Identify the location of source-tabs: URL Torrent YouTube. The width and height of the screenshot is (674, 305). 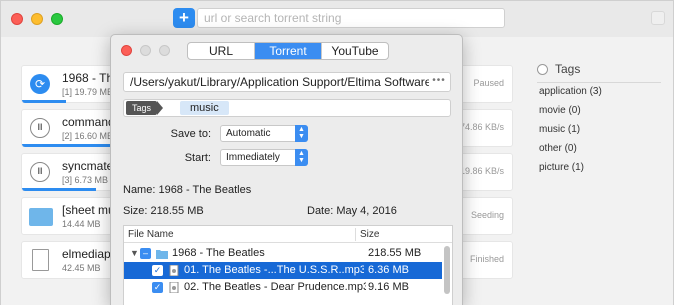
(288, 51).